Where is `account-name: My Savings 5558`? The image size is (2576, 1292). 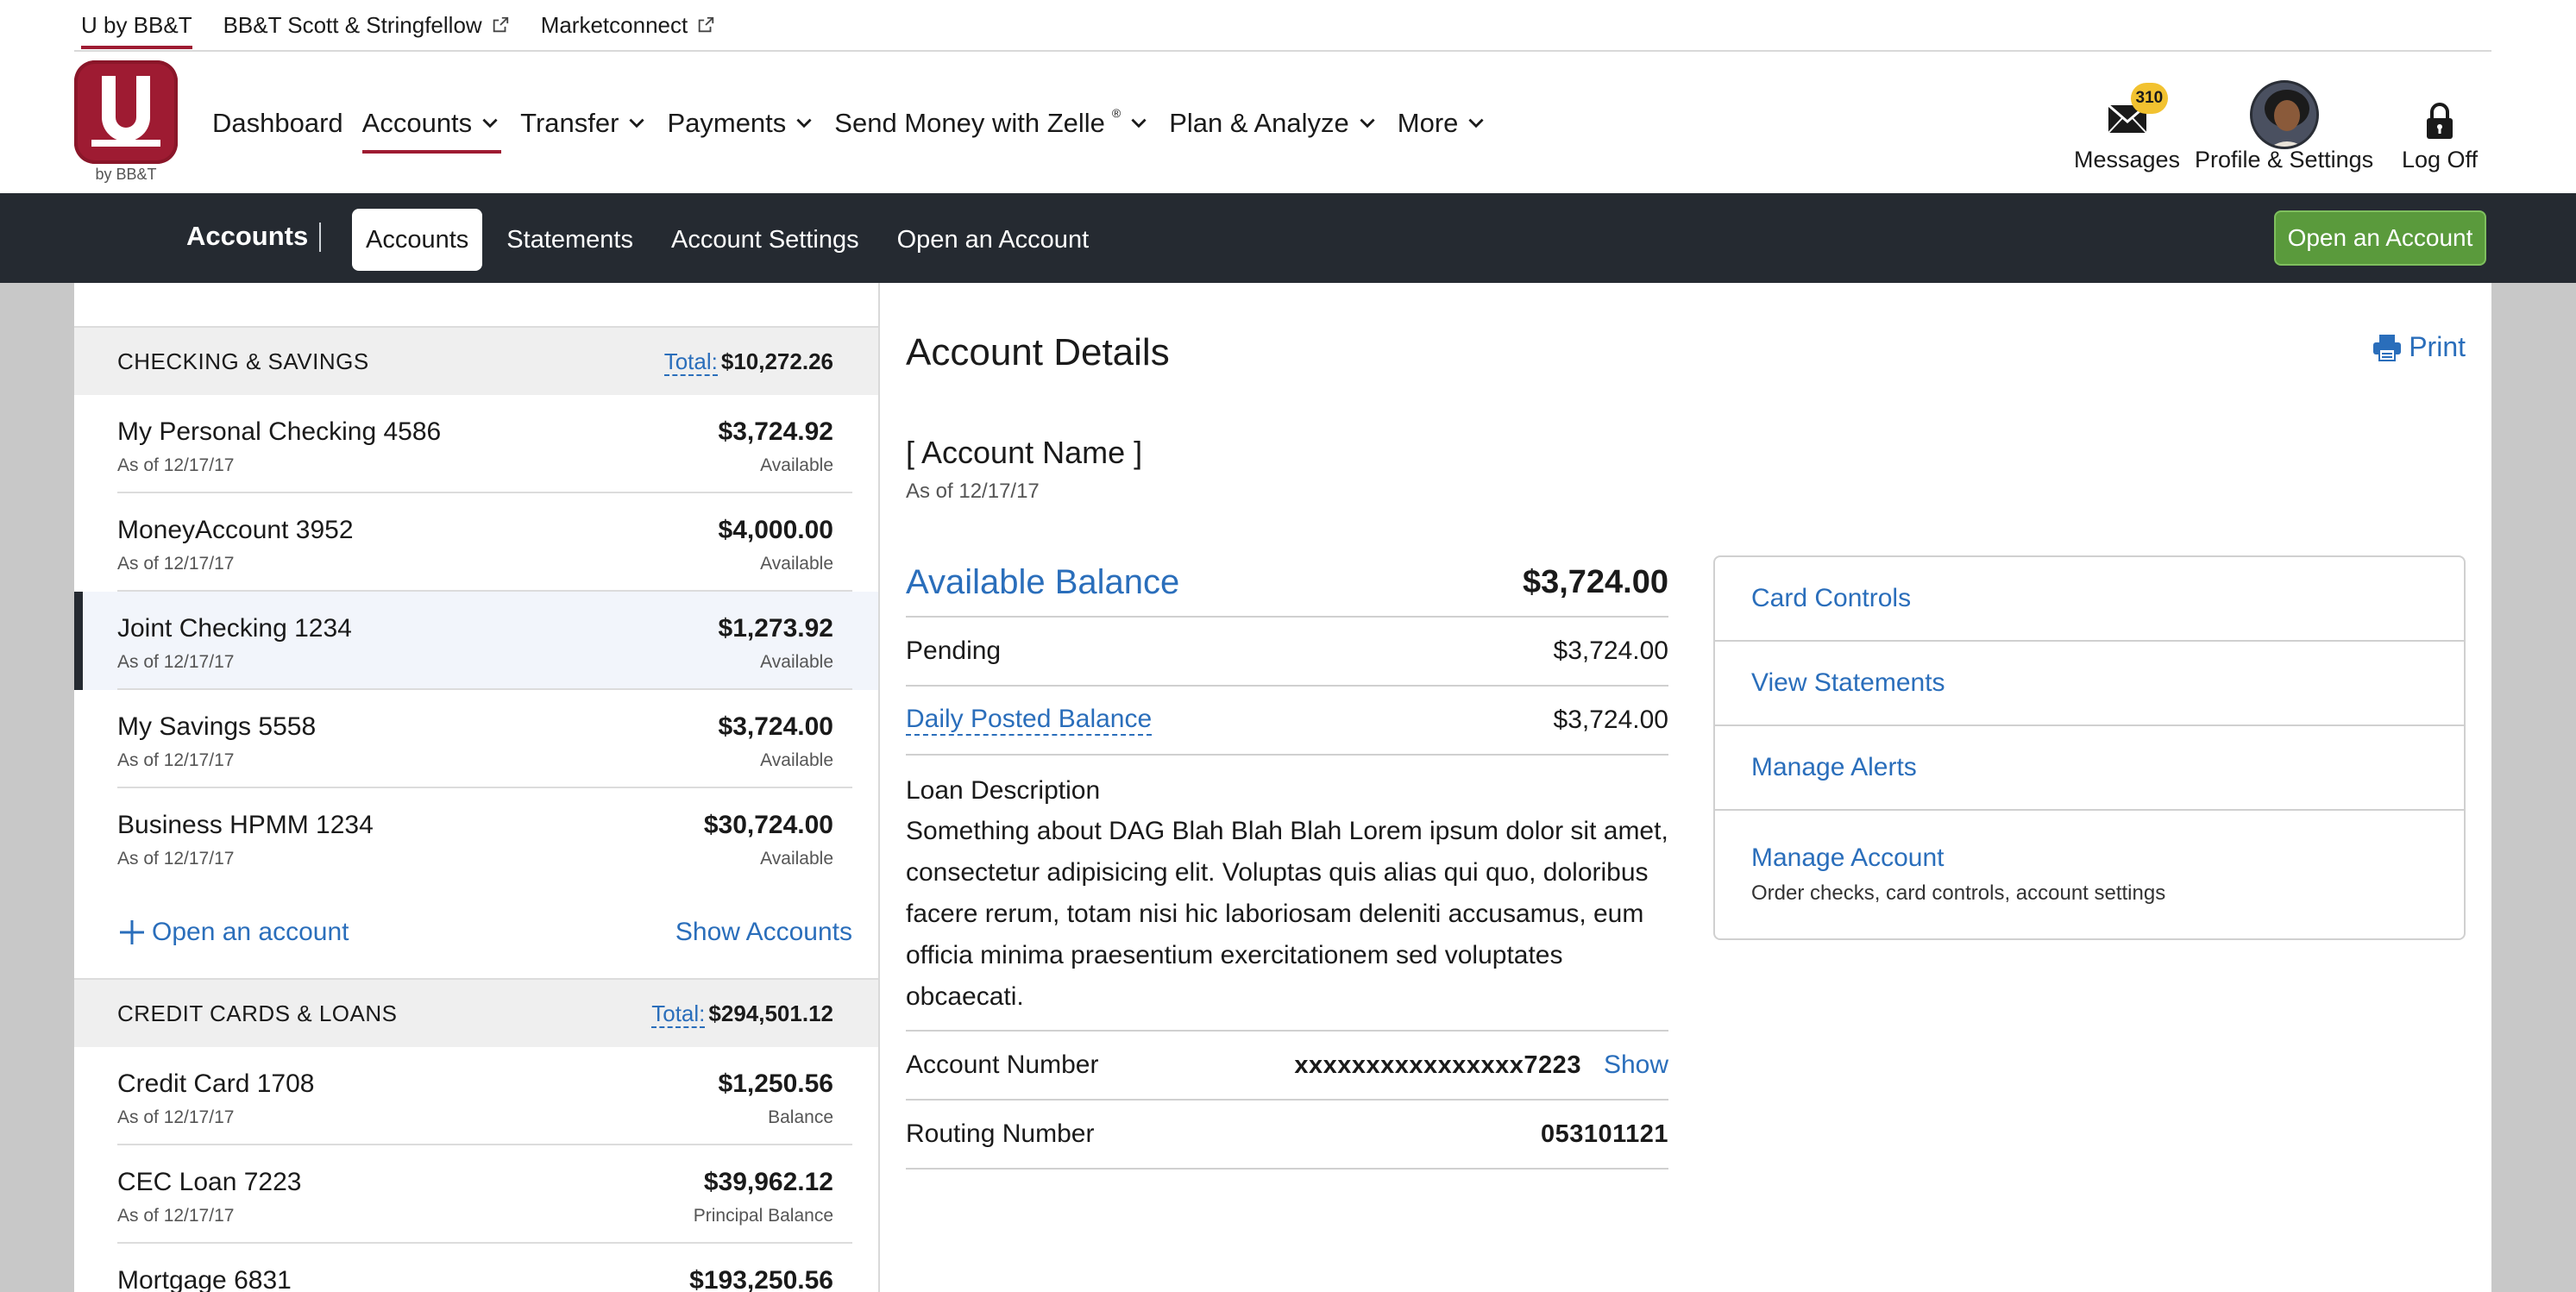 account-name: My Savings 5558 is located at coordinates (217, 726).